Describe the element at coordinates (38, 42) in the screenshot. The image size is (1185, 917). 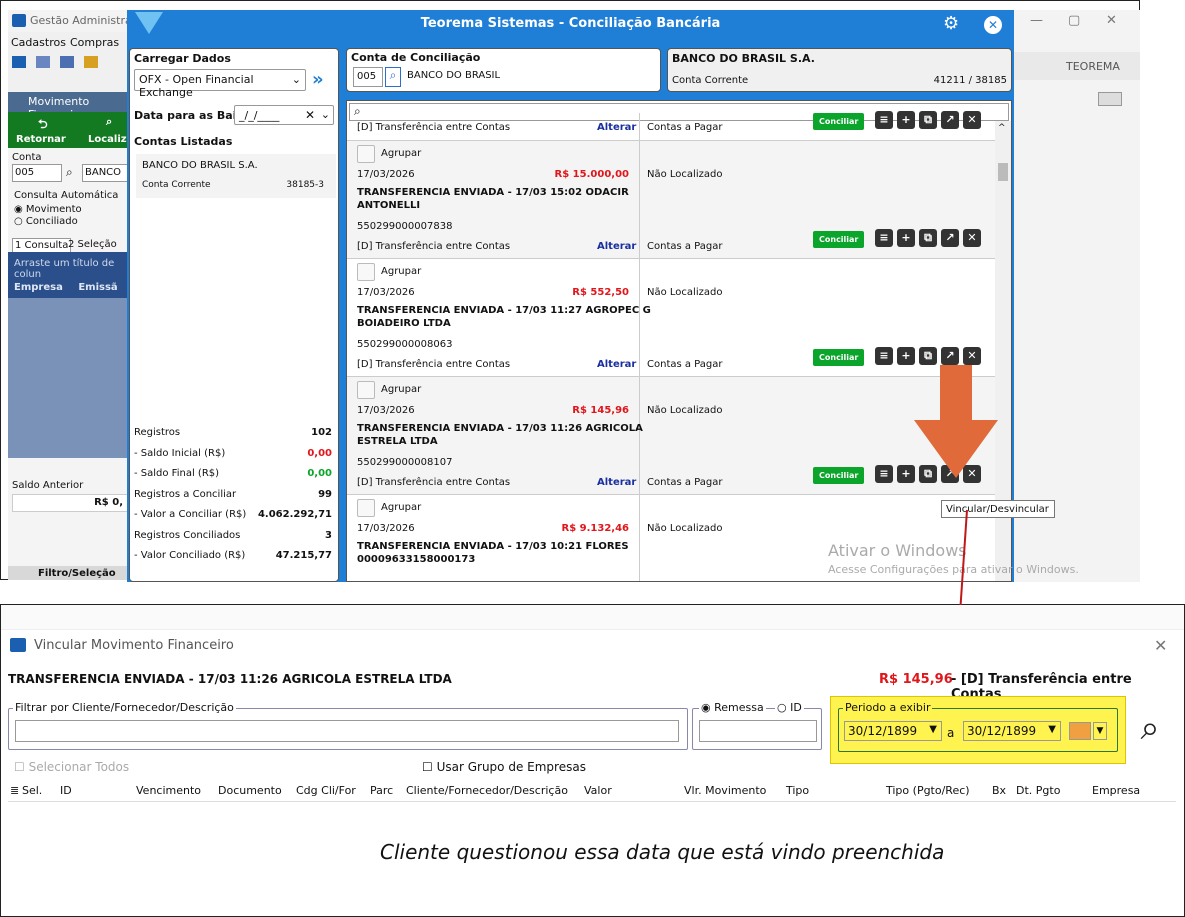
I see `menu-cadastros: Cadastros` at that location.